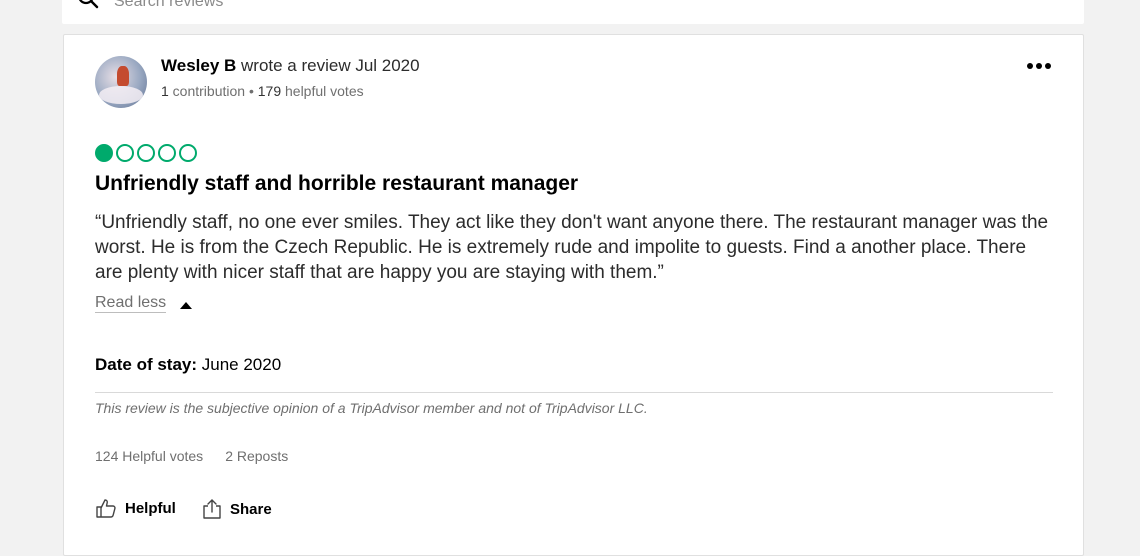 Image resolution: width=1140 pixels, height=556 pixels. I want to click on review-header: Wesley B wrote a review Jul 2020, so click(290, 66).